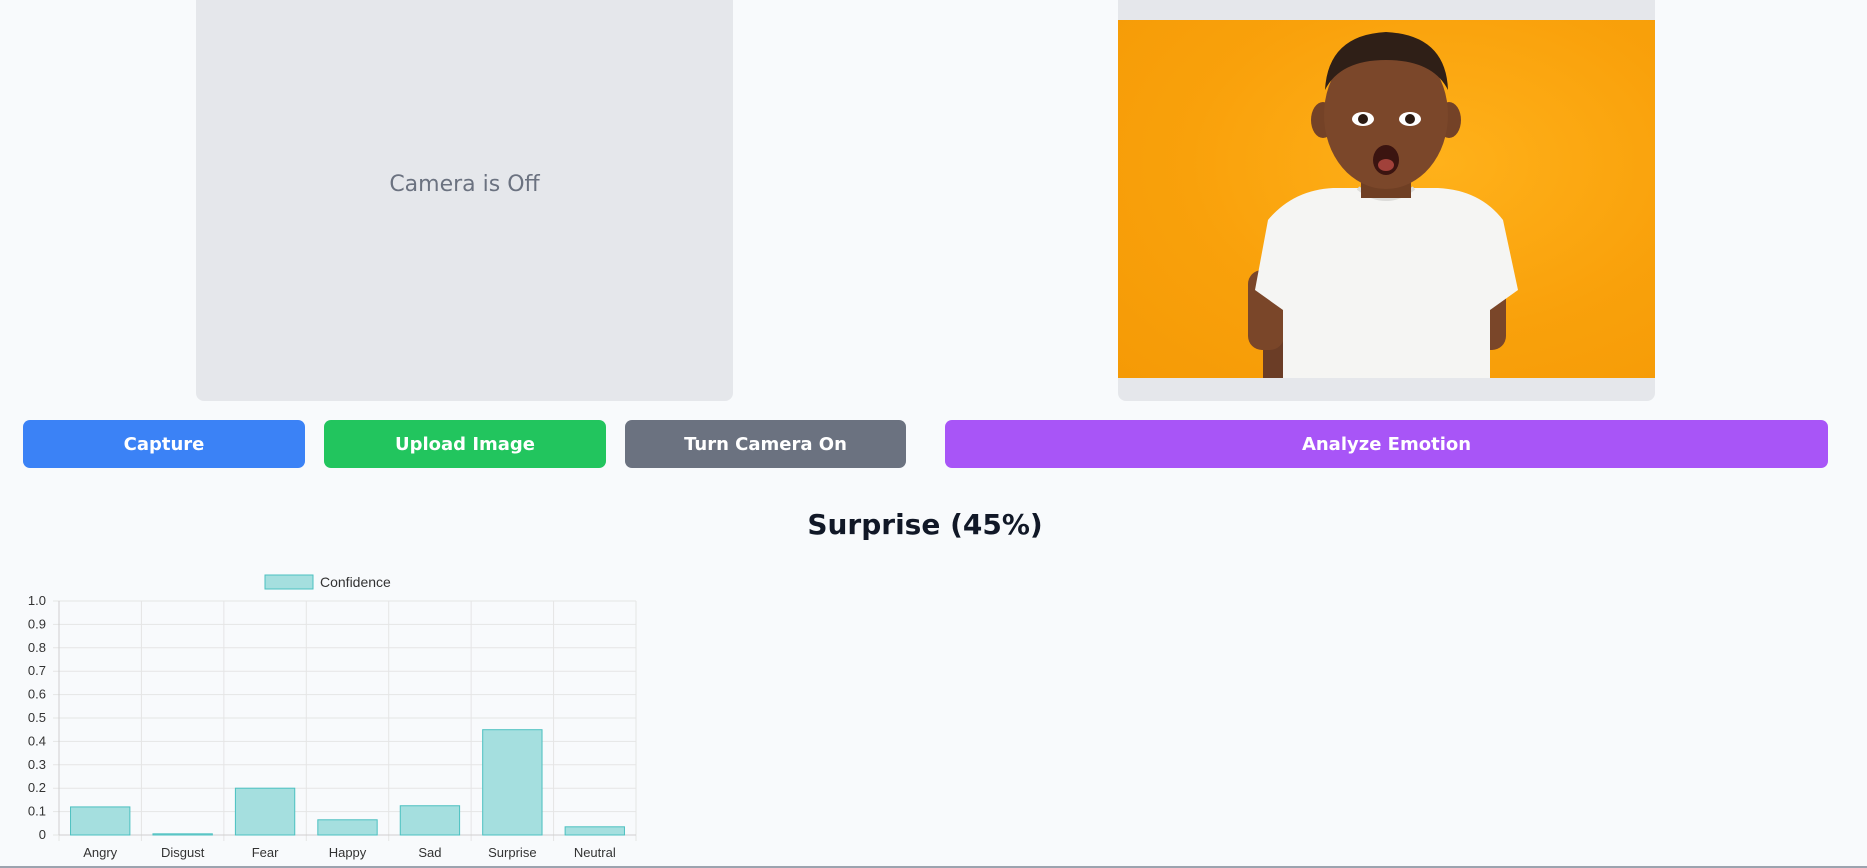 The height and width of the screenshot is (868, 1867). I want to click on y-tick-label: 0.7, so click(37, 670).